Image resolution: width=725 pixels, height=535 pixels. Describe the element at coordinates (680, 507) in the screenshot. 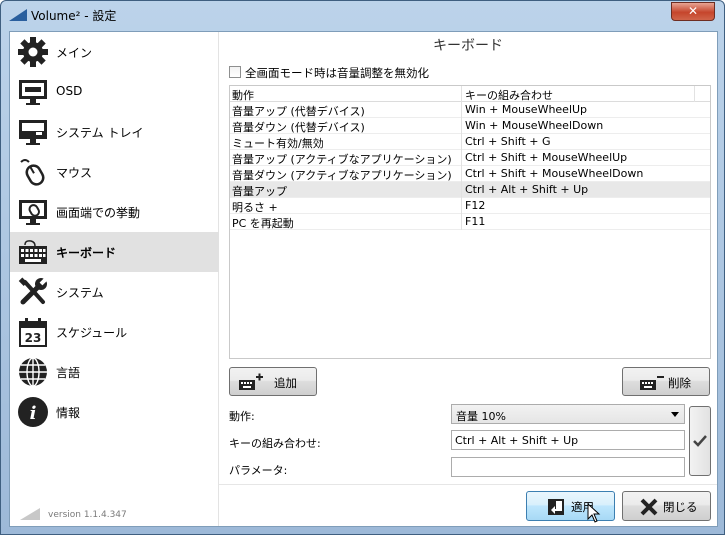

I see `close-button-label: 閉じる` at that location.